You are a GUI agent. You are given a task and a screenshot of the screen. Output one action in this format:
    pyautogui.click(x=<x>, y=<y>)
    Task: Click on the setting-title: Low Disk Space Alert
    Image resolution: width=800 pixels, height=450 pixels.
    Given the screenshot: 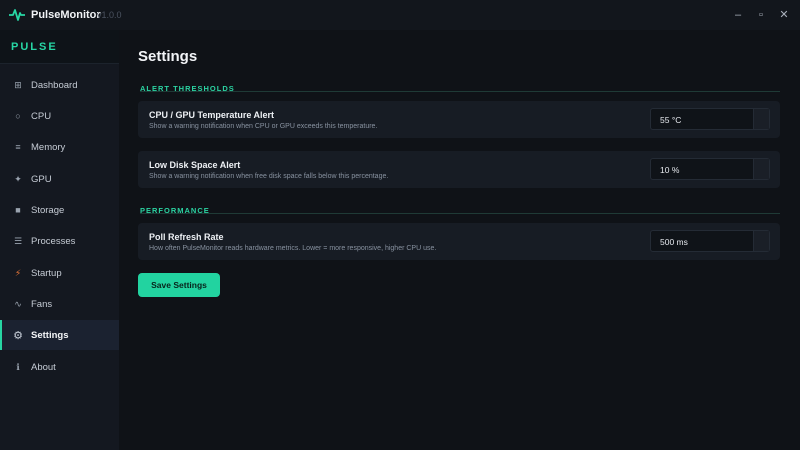 What is the action you would take?
    pyautogui.click(x=195, y=165)
    